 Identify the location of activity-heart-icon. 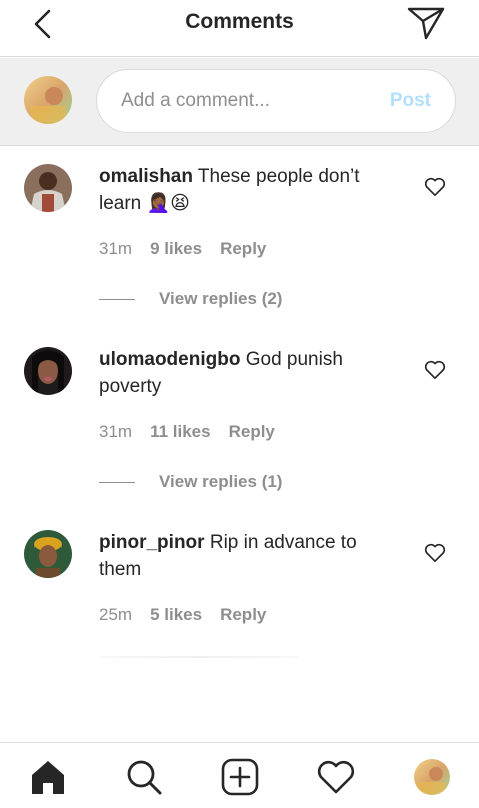
(336, 777).